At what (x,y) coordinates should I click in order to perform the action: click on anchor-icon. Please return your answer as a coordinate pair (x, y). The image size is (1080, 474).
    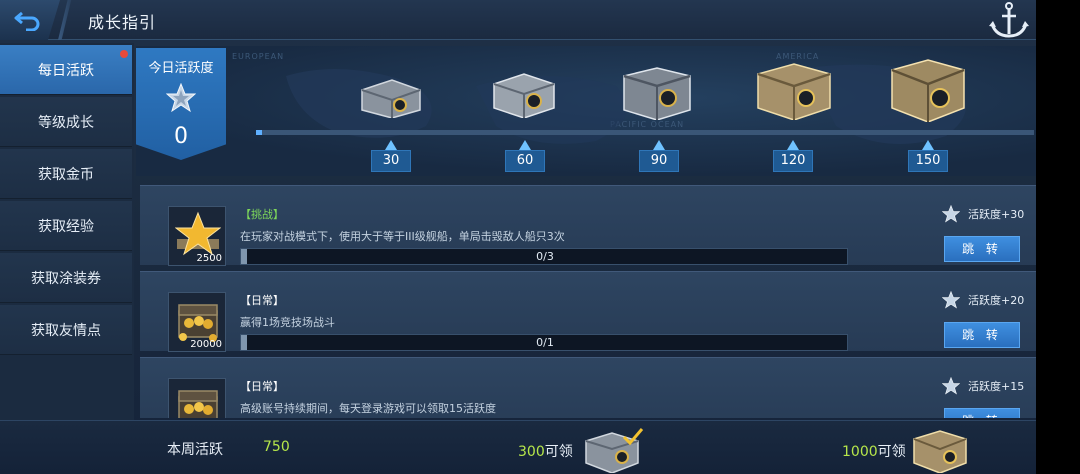
    Looking at the image, I should click on (1009, 20).